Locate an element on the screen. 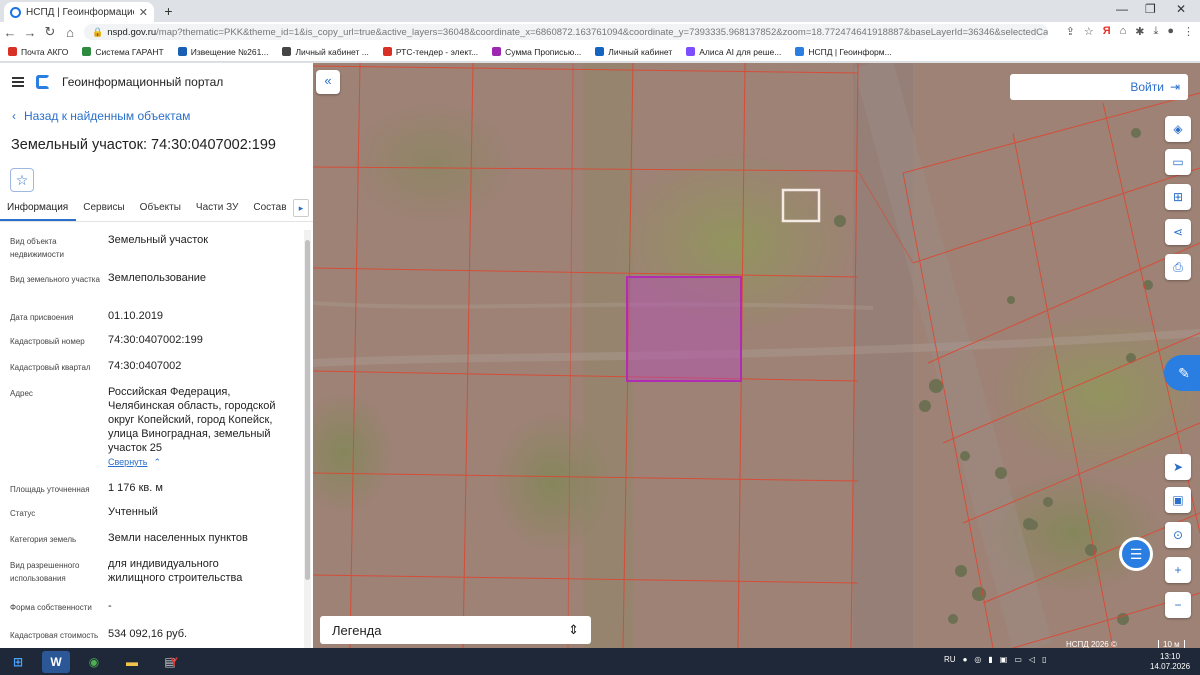 The image size is (1200, 675). minimap-button: ▣ is located at coordinates (1178, 500).